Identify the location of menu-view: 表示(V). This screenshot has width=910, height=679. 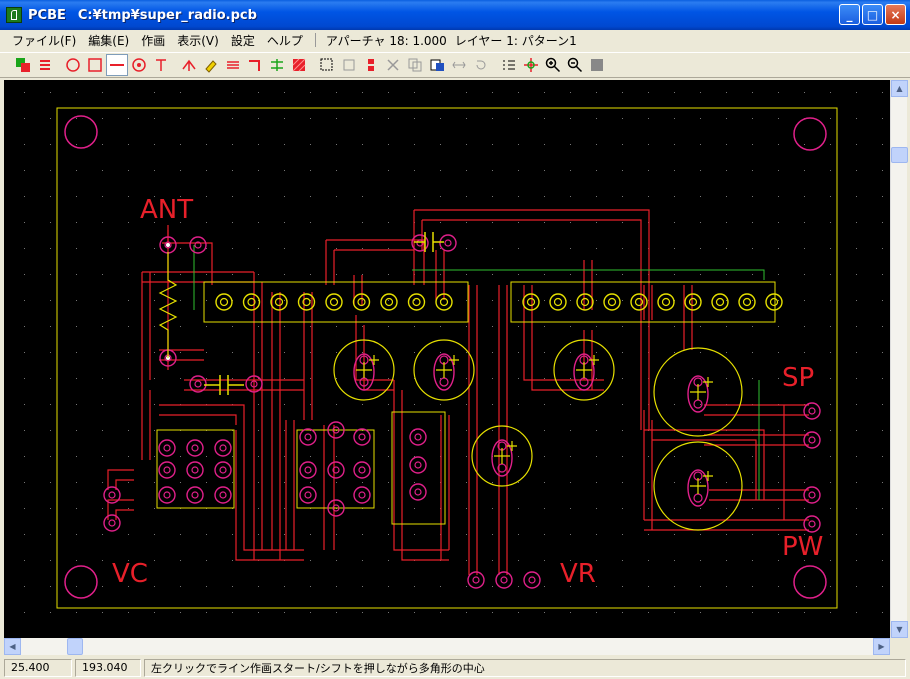
(198, 40).